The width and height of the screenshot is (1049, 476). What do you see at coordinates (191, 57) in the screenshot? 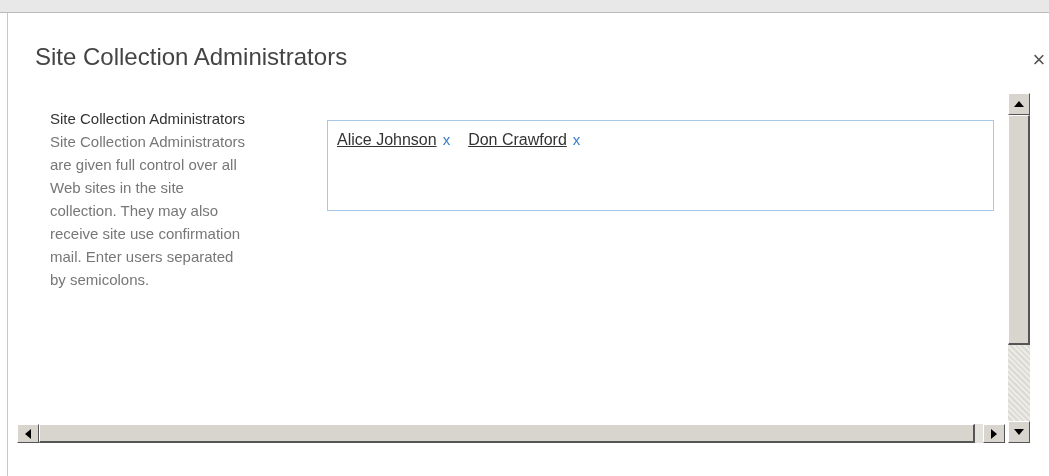
I see `dialog-title: Site Collection Administrators` at bounding box center [191, 57].